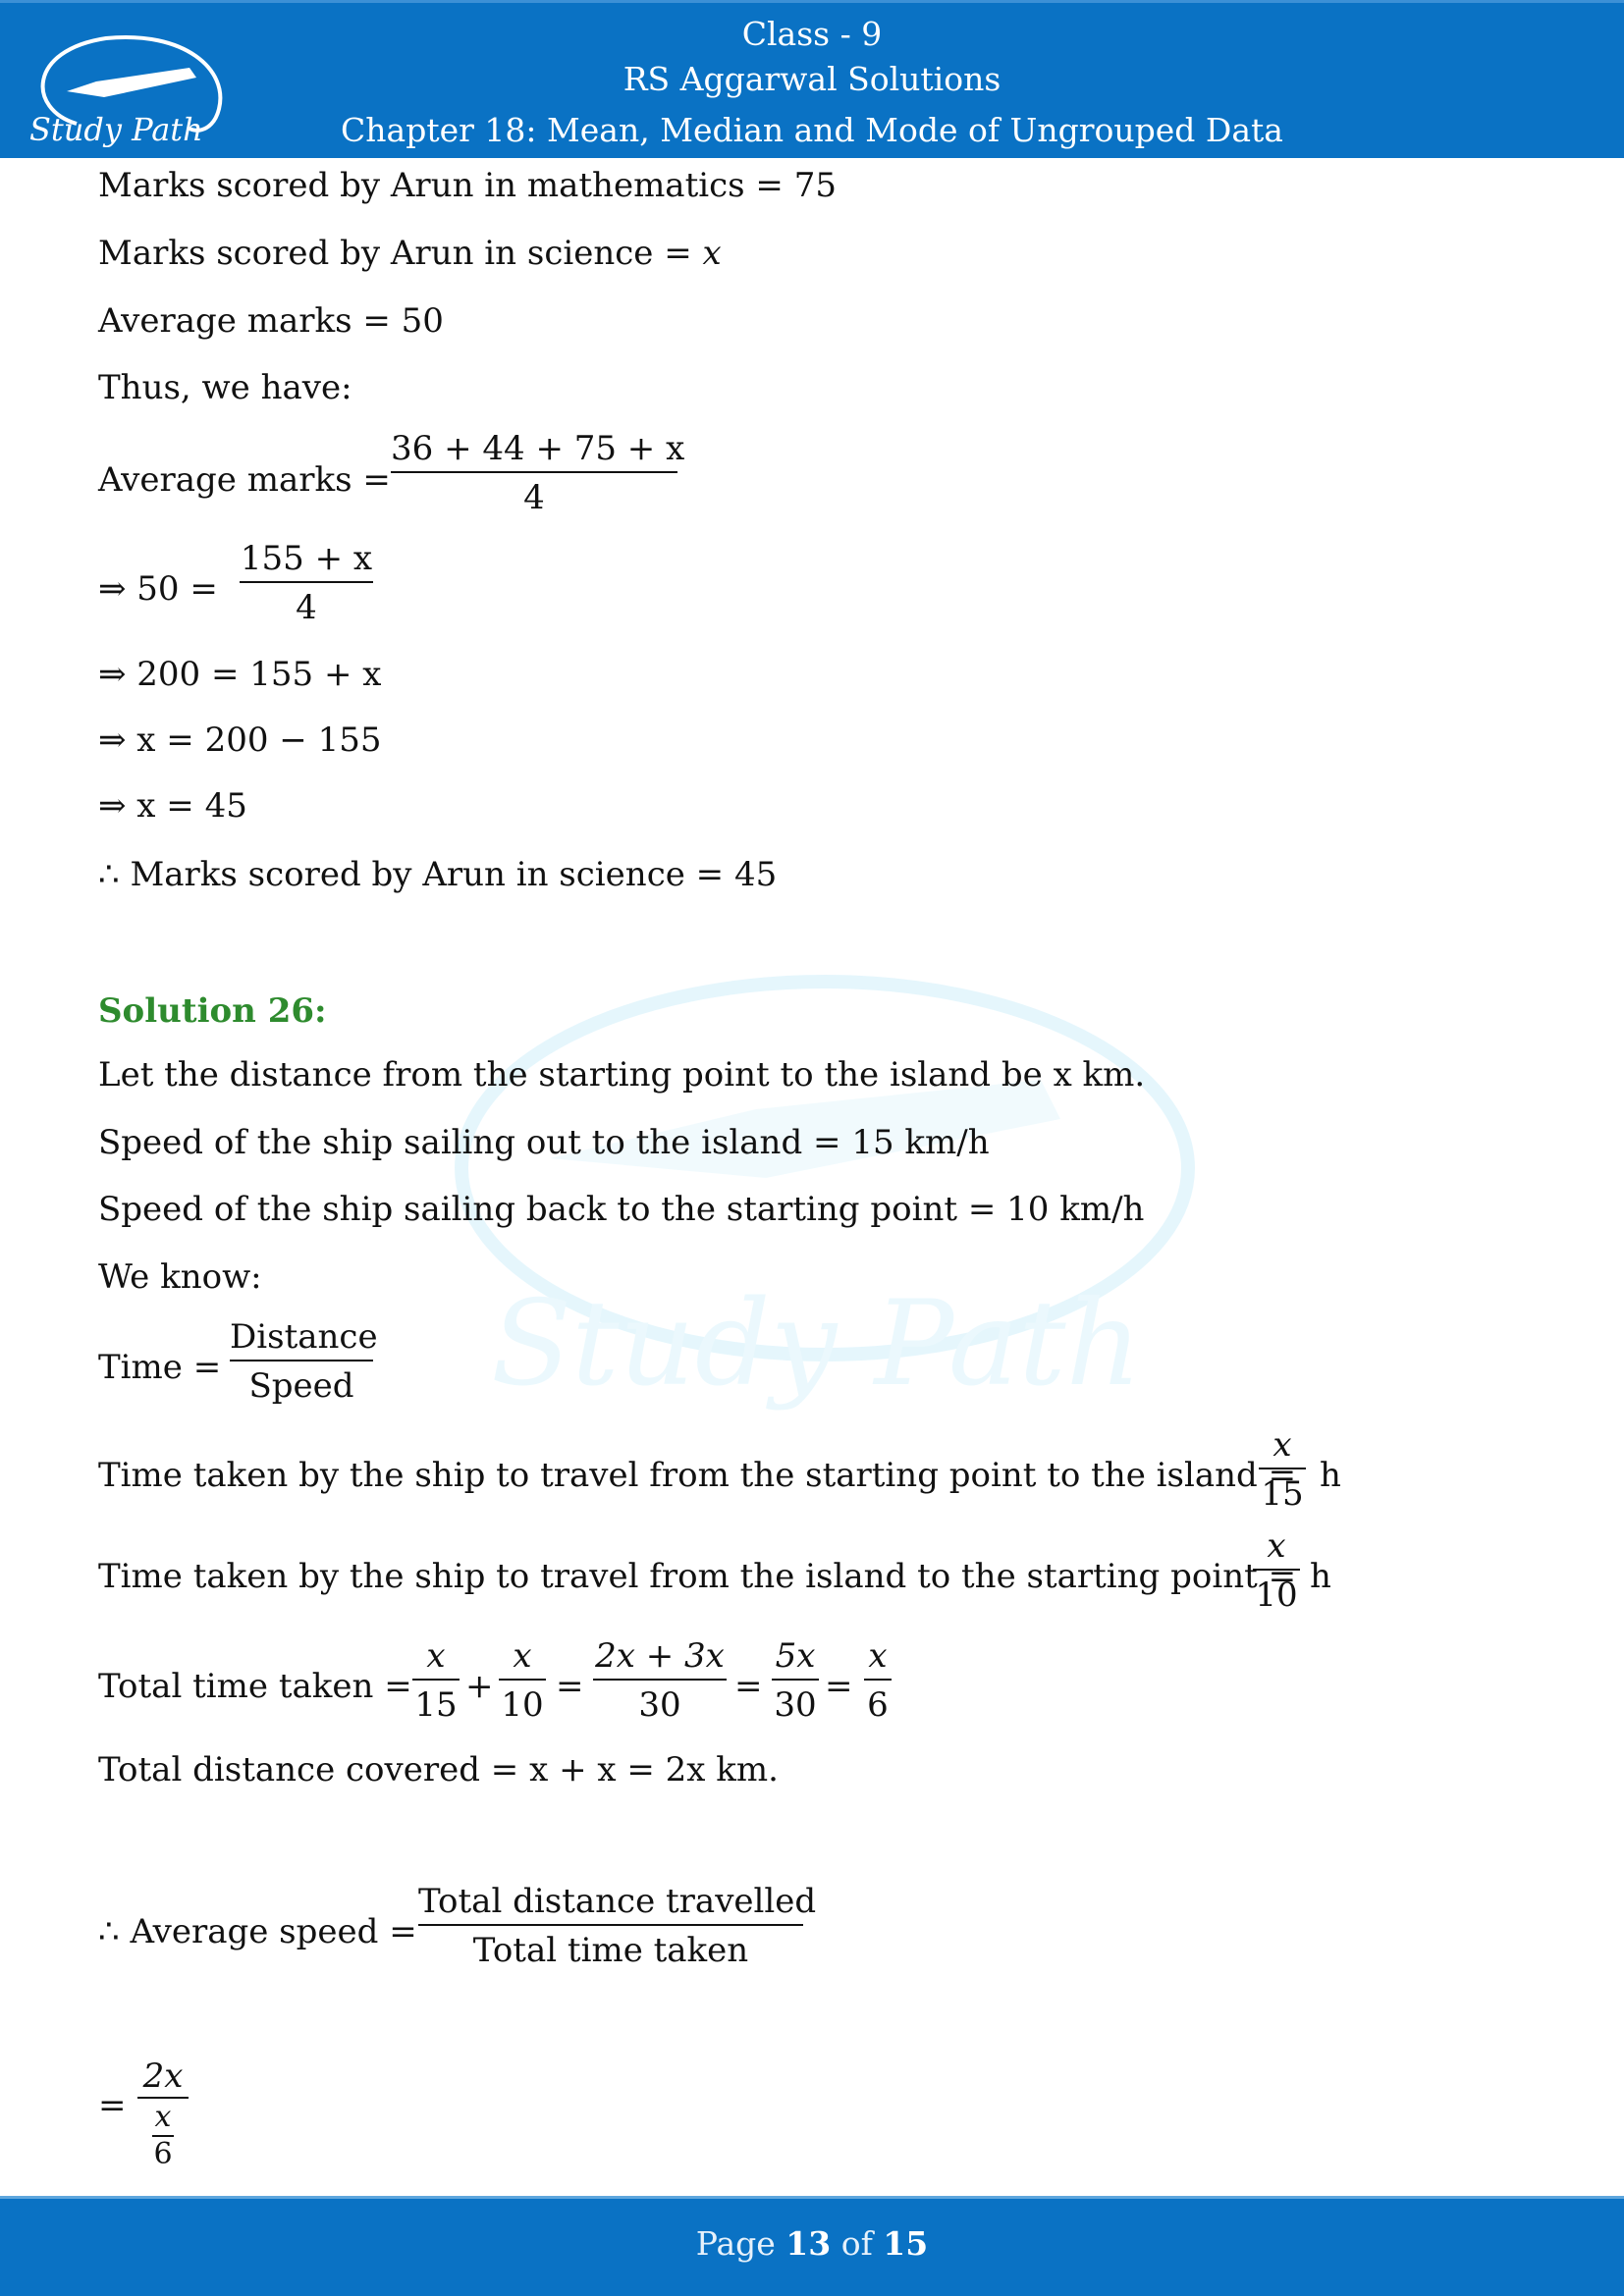 The width and height of the screenshot is (1624, 2296). I want to click on page-footer: Page 13 of 15, so click(812, 2246).